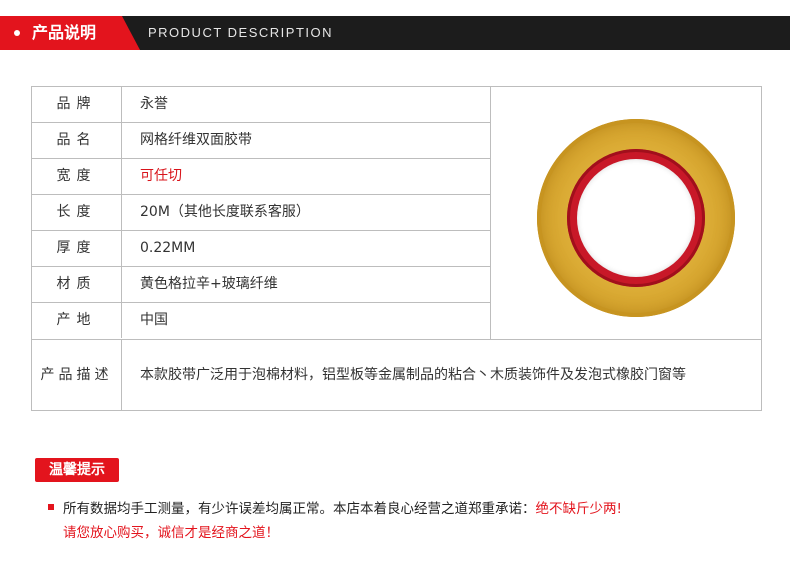  I want to click on tape-hole, so click(636, 218).